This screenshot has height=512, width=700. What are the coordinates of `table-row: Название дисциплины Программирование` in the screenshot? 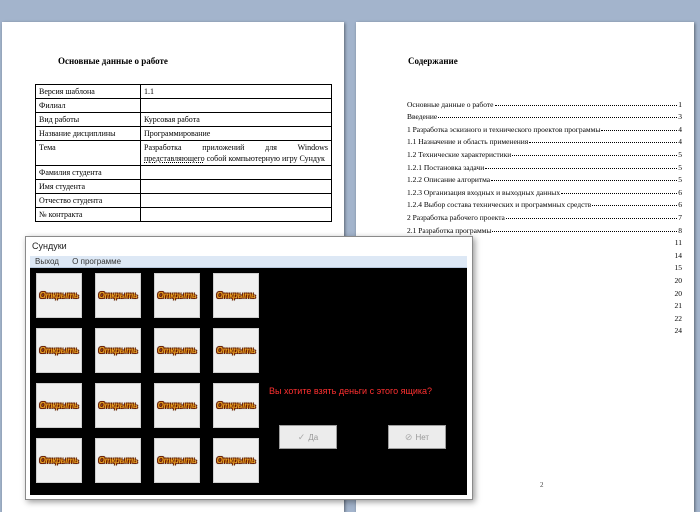 It's located at (183, 133).